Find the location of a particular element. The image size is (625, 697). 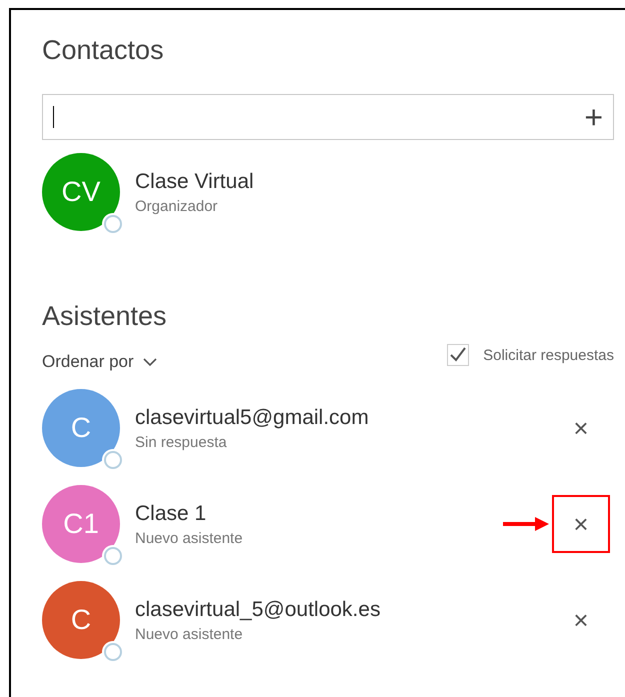

person-name: Clase Virtual is located at coordinates (195, 182).